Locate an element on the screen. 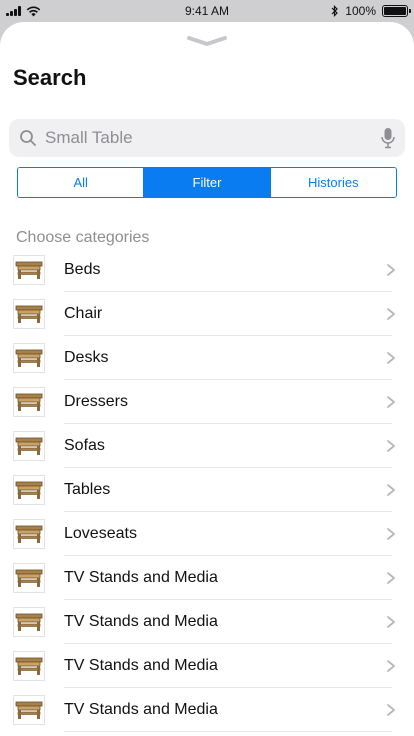  list-item: Beds is located at coordinates (207, 270).